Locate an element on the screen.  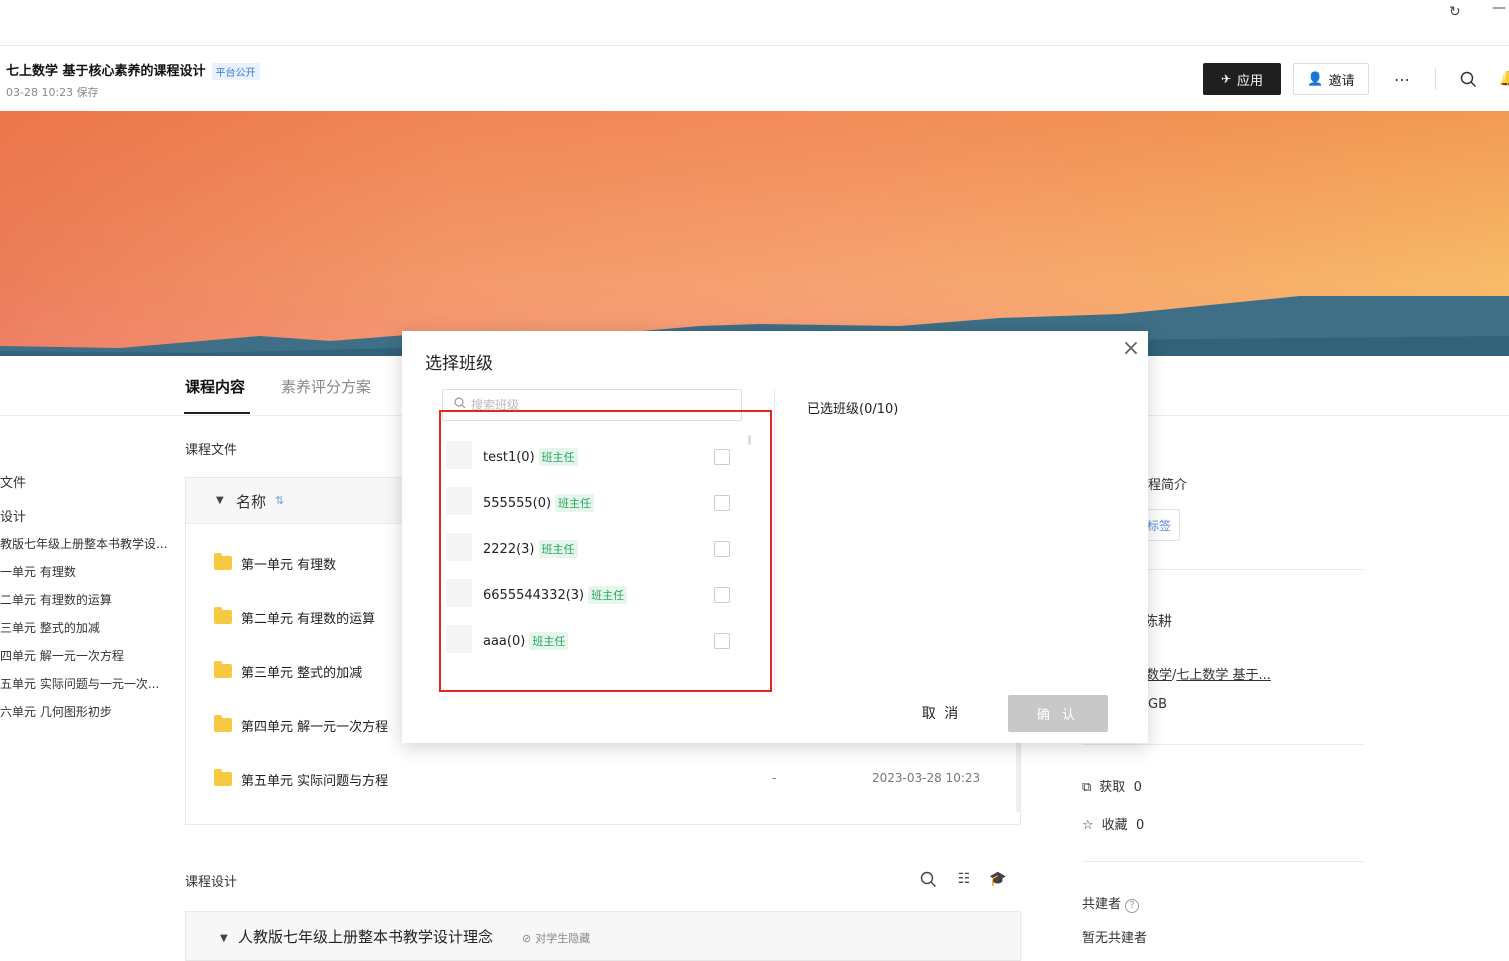
tree-item: 六单元 几何图形初步 is located at coordinates (56, 711).